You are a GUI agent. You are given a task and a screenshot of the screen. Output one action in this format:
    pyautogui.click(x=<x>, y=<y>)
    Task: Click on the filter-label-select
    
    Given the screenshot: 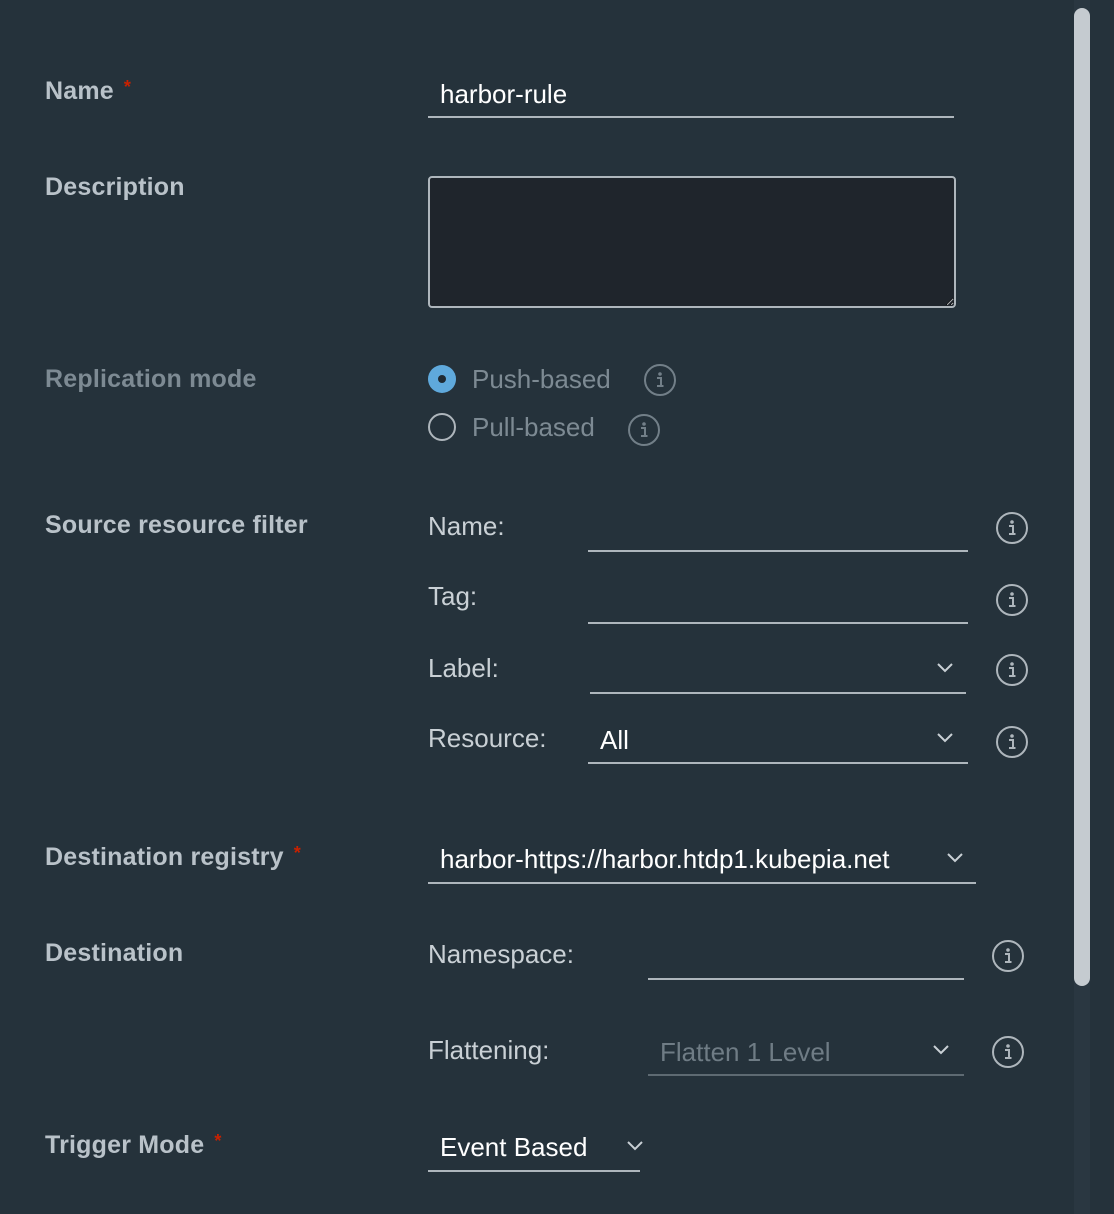 What is the action you would take?
    pyautogui.click(x=778, y=672)
    